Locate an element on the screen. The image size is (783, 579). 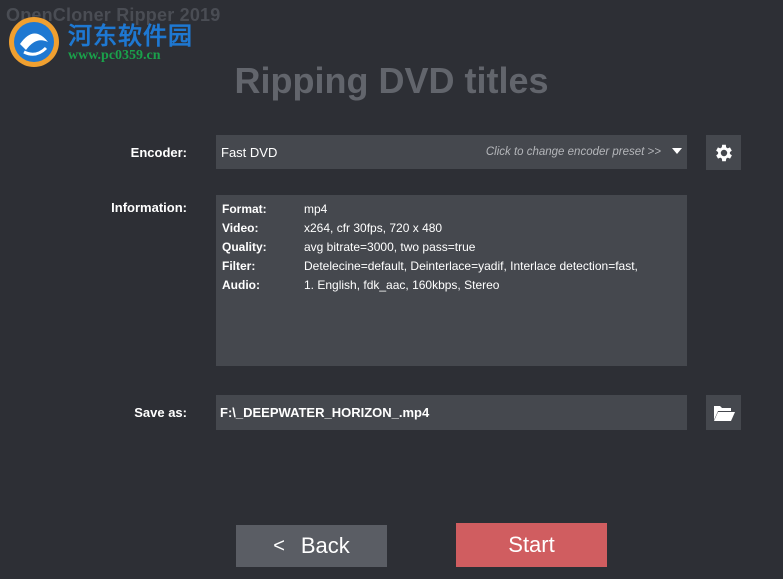
back-button-label: Back is located at coordinates (325, 545).